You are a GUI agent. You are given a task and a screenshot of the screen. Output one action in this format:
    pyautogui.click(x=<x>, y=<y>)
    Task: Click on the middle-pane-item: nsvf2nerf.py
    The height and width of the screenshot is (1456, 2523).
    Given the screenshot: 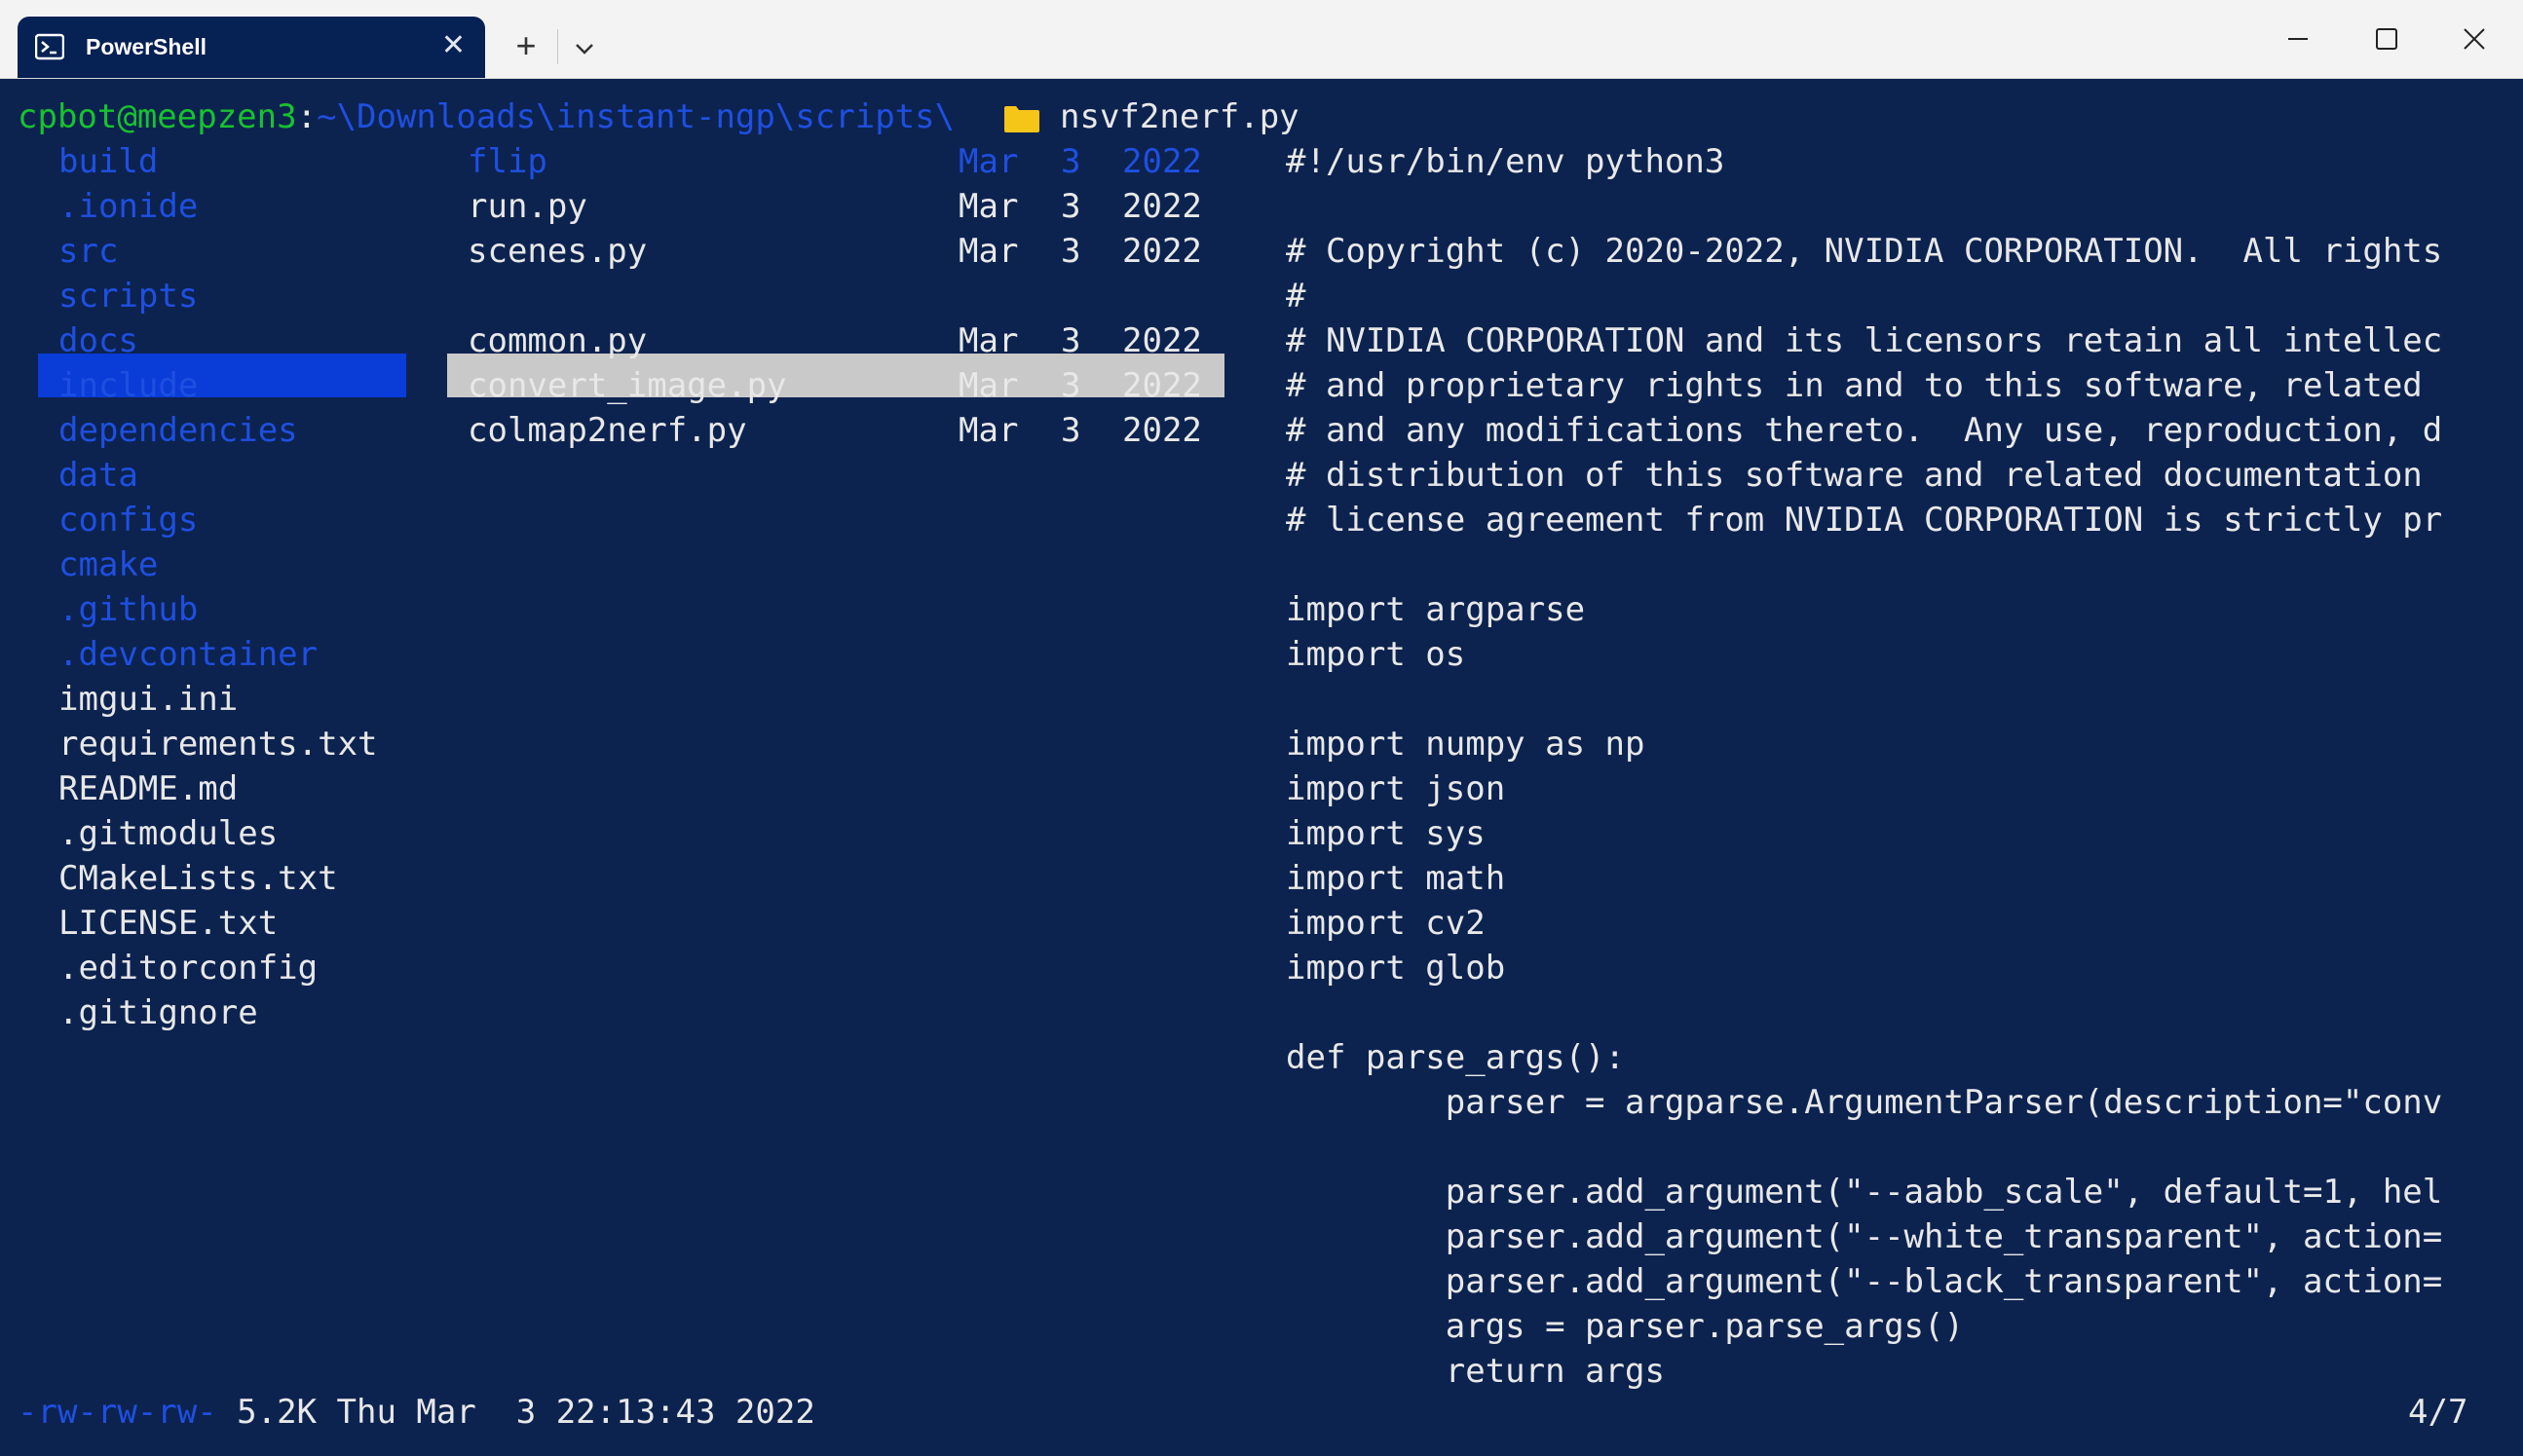 What is the action you would take?
    pyautogui.click(x=587, y=296)
    